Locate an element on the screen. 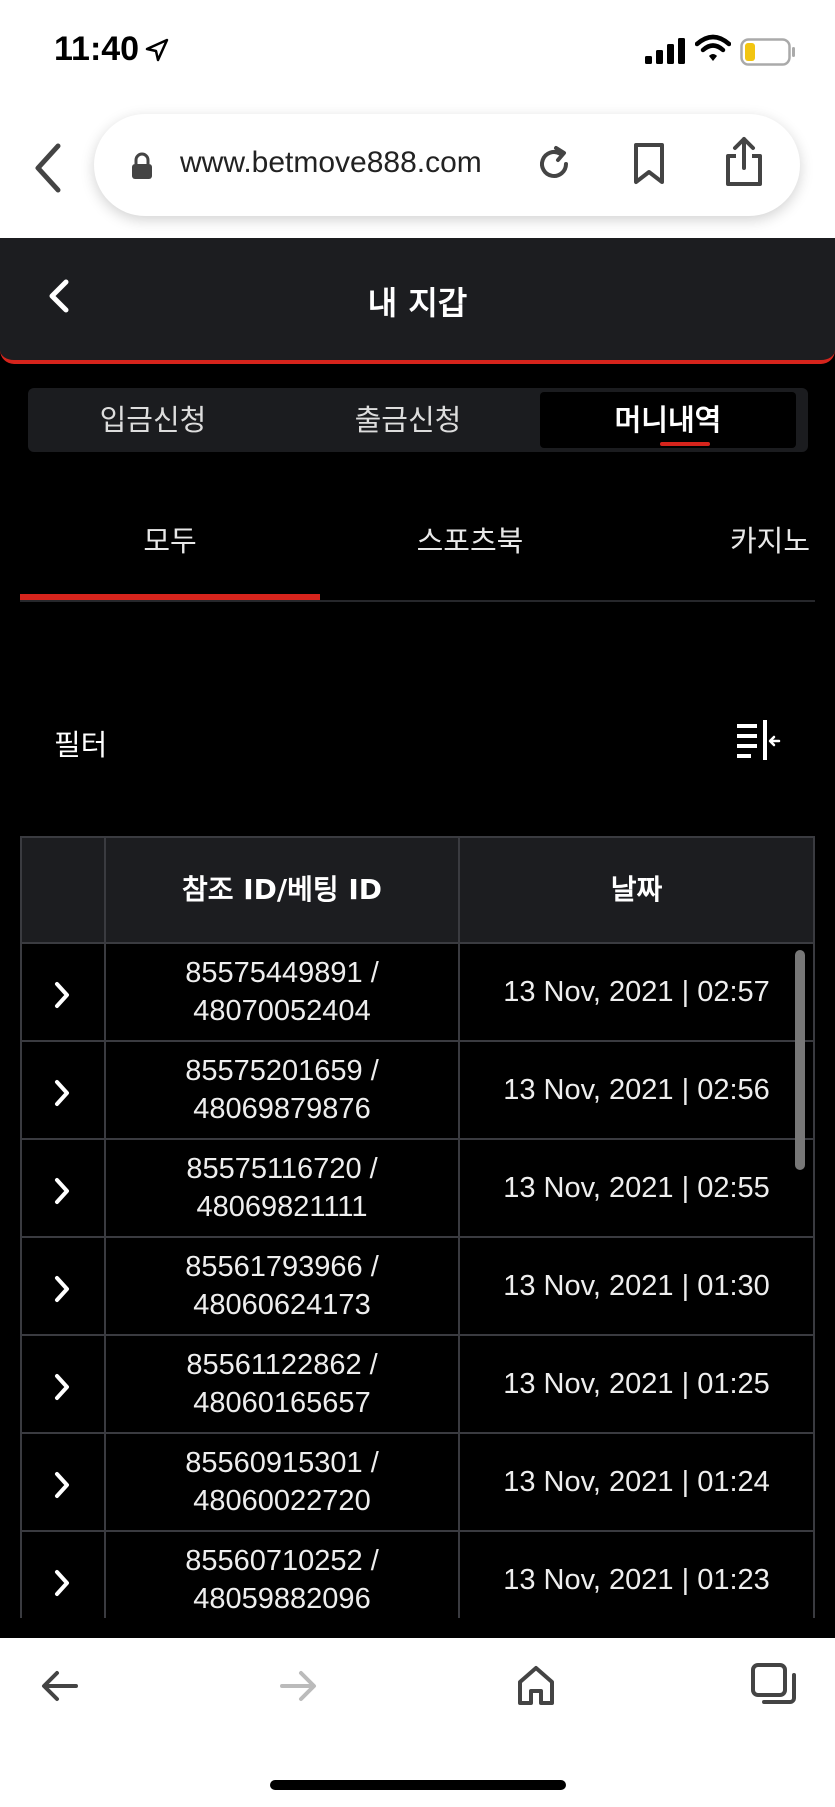 The width and height of the screenshot is (835, 1807). bookmark-icon is located at coordinates (649, 164).